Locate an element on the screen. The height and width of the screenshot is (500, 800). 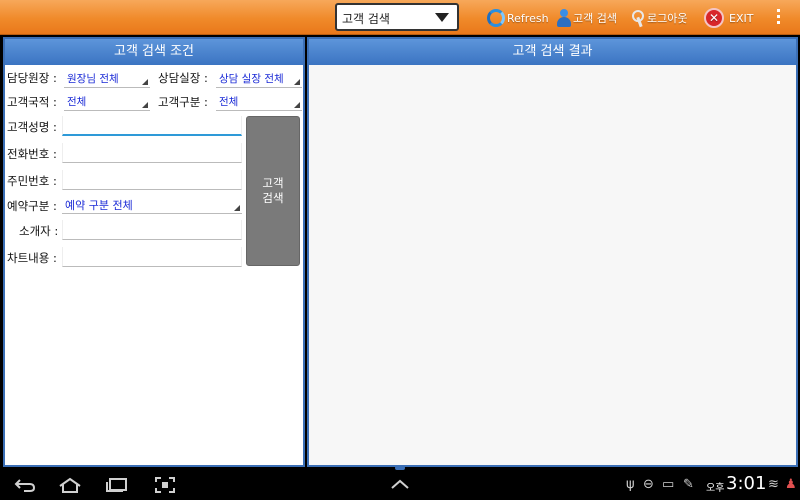
up-chevron-icon is located at coordinates (400, 484).